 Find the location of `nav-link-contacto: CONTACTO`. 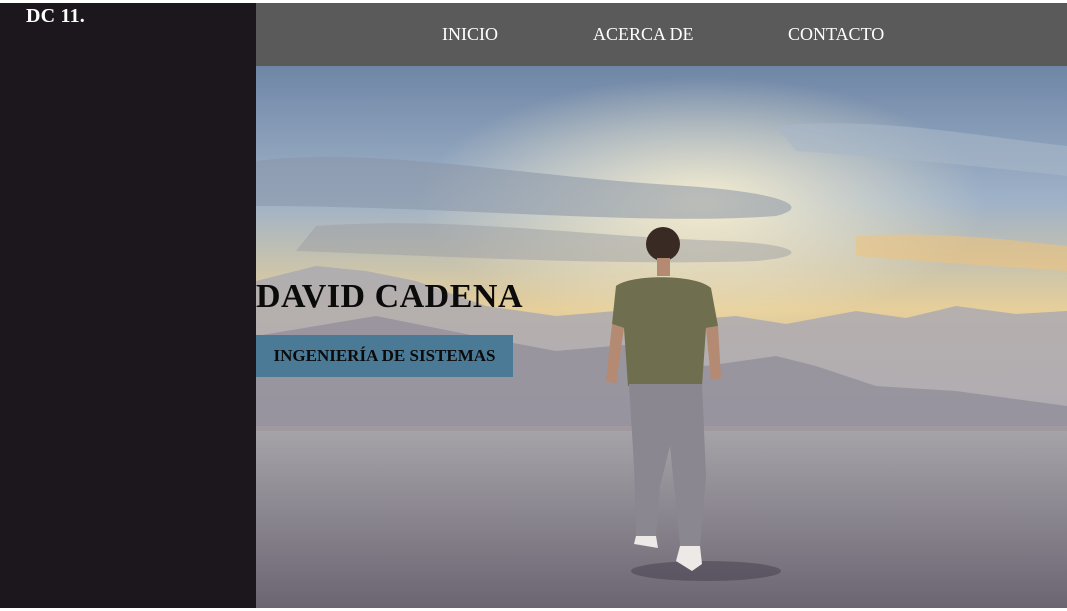

nav-link-contacto: CONTACTO is located at coordinates (836, 34).